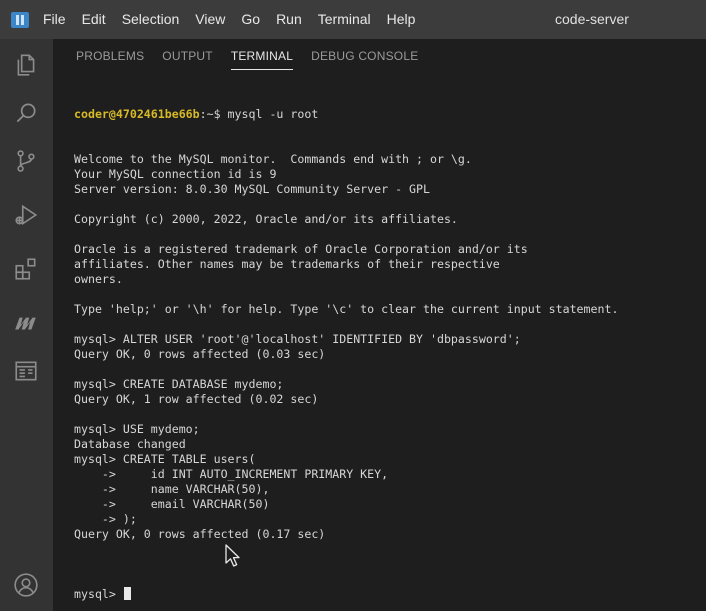 This screenshot has width=706, height=611. I want to click on prompt-user: coder@4702461be66b, so click(137, 114).